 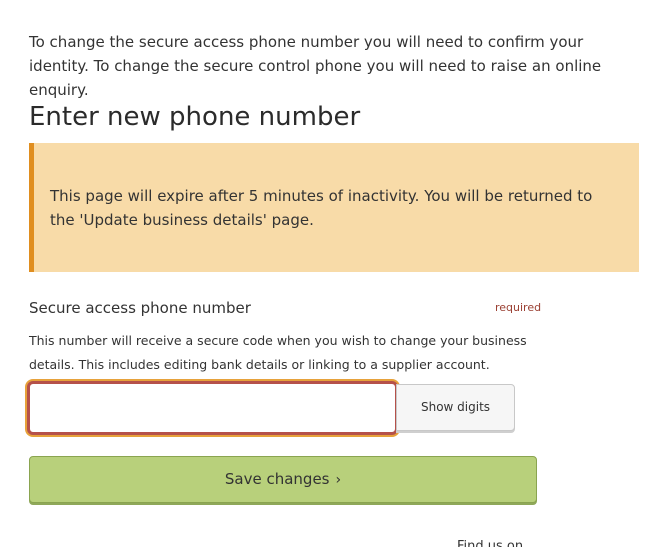 What do you see at coordinates (140, 308) in the screenshot?
I see `phone-field-label: Secure access phone number` at bounding box center [140, 308].